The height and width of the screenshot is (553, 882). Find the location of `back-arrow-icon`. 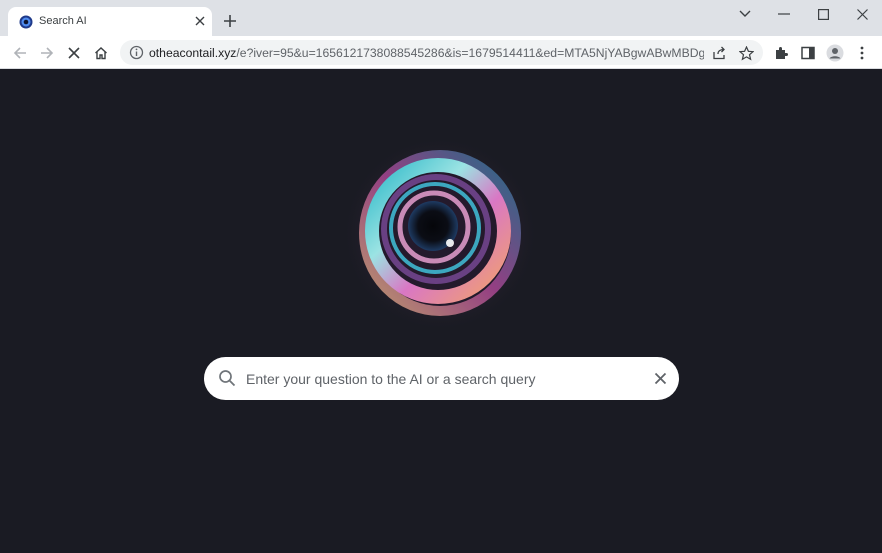

back-arrow-icon is located at coordinates (20, 53).